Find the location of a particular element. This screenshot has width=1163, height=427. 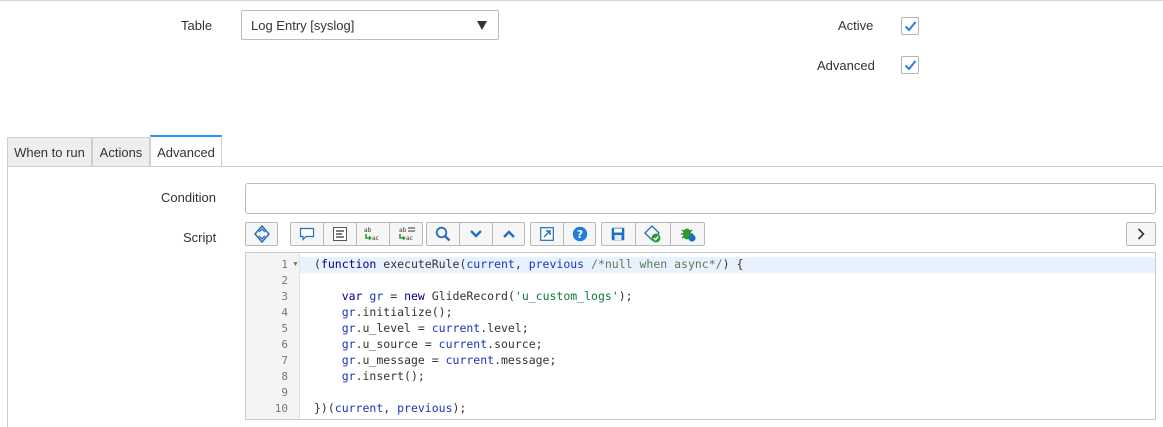

replace-all-icon: ab ac is located at coordinates (407, 234).